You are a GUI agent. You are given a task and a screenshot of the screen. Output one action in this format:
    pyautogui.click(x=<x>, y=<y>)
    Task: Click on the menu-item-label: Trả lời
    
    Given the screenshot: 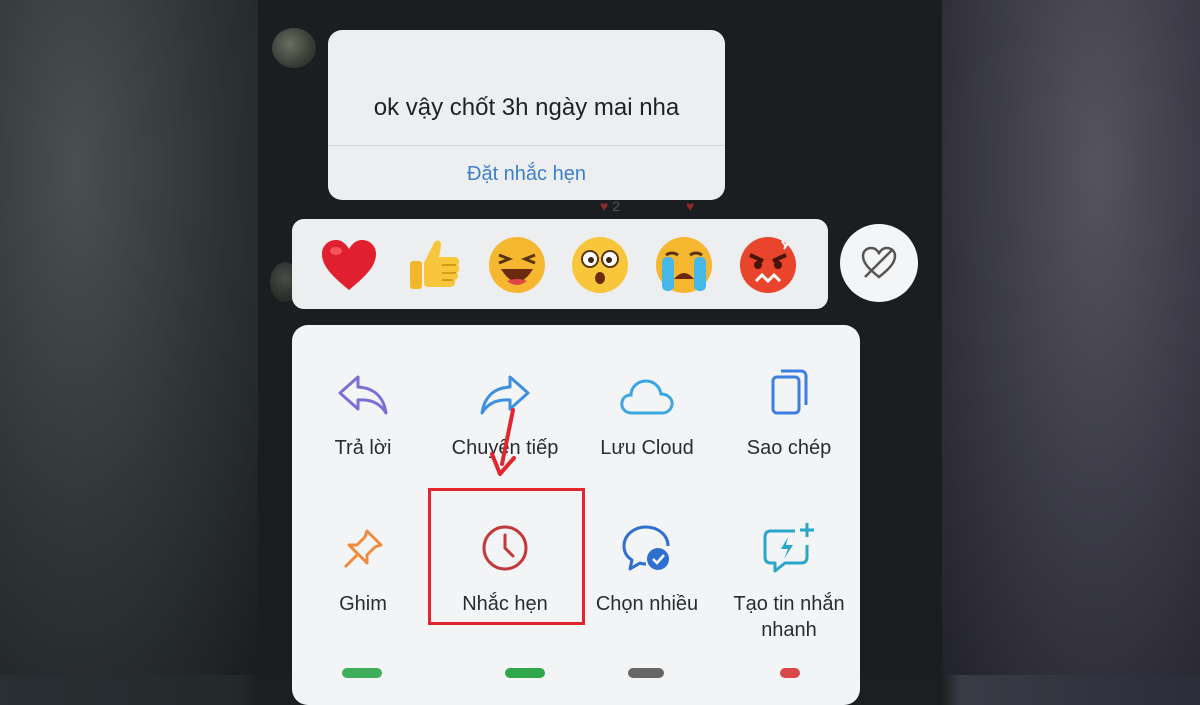 What is the action you would take?
    pyautogui.click(x=363, y=448)
    